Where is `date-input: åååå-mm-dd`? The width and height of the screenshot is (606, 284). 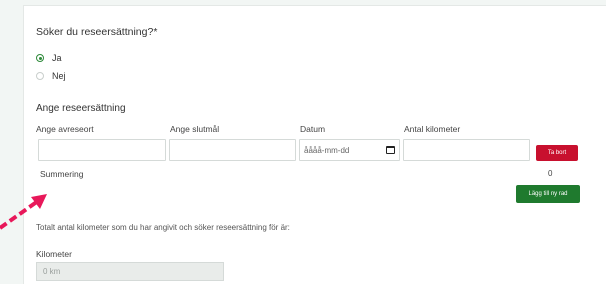 date-input: åååå-mm-dd is located at coordinates (349, 150).